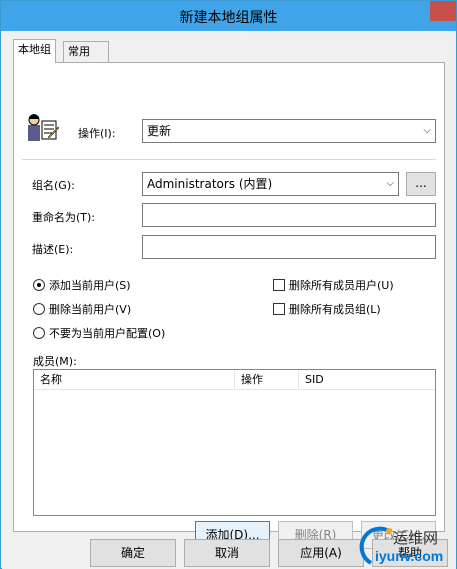 This screenshot has height=569, width=457. Describe the element at coordinates (53, 249) in the screenshot. I see `description-label: 描述(E):` at that location.